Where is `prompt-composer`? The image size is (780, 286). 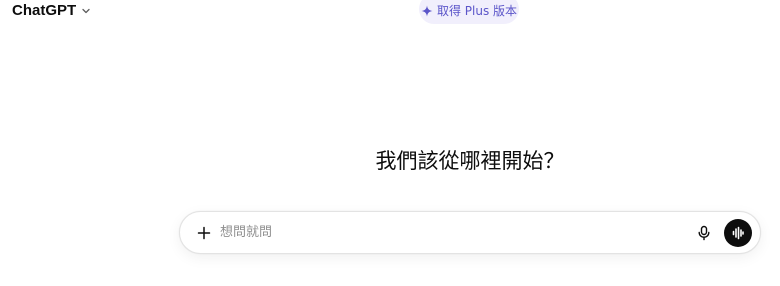
prompt-composer is located at coordinates (470, 232).